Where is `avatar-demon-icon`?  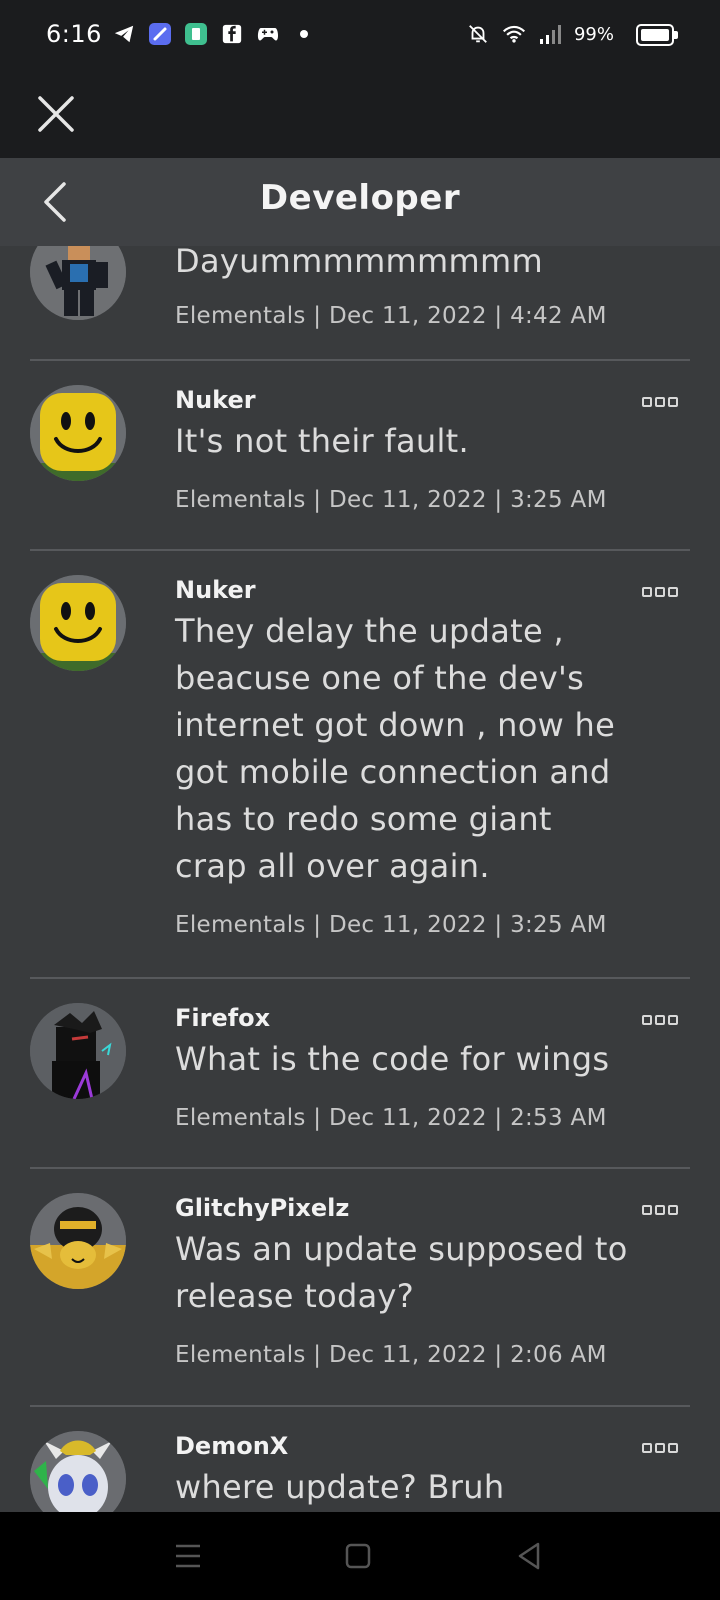 avatar-demon-icon is located at coordinates (78, 1471).